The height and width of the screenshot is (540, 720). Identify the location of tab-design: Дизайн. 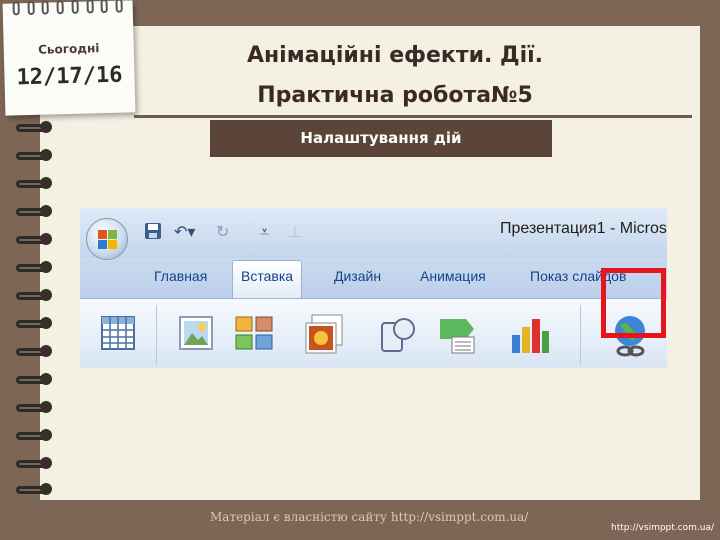
(357, 276).